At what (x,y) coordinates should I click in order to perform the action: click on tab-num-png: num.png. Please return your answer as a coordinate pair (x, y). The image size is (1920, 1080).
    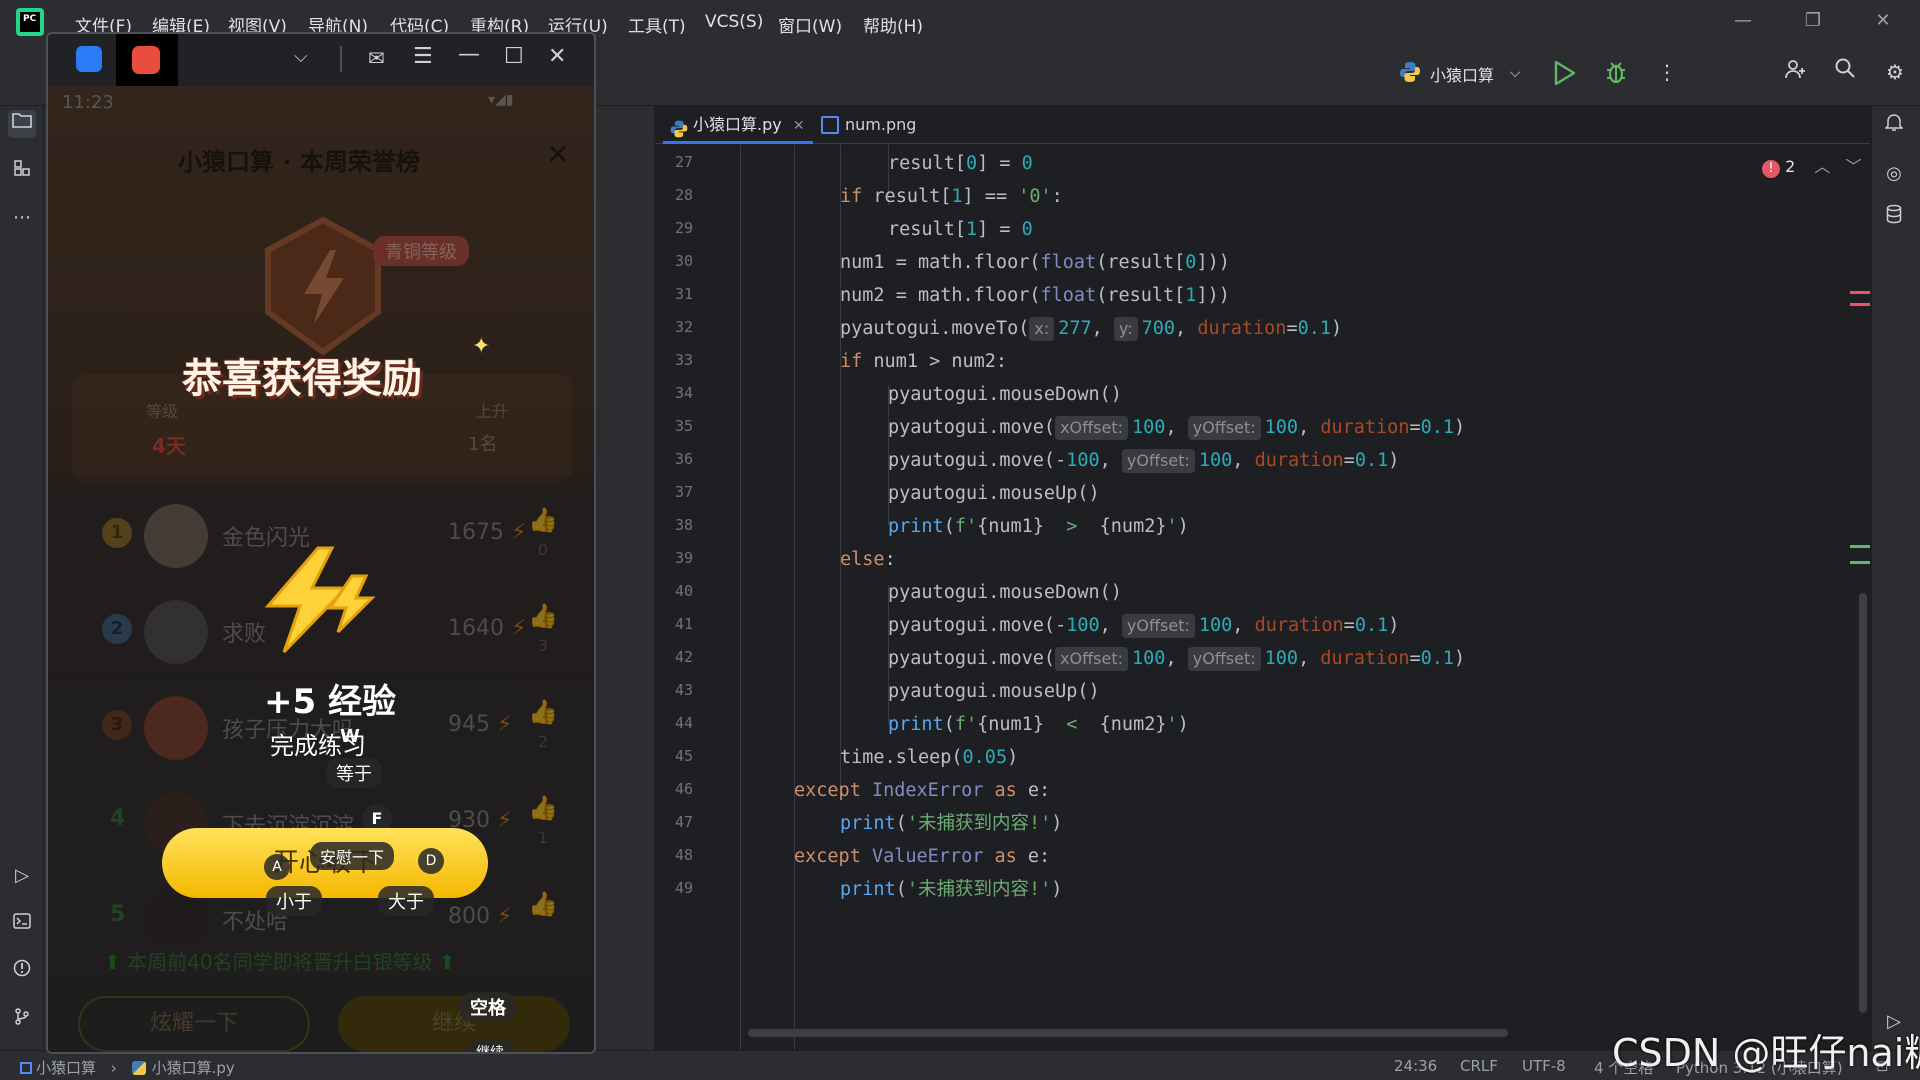
    Looking at the image, I should click on (880, 125).